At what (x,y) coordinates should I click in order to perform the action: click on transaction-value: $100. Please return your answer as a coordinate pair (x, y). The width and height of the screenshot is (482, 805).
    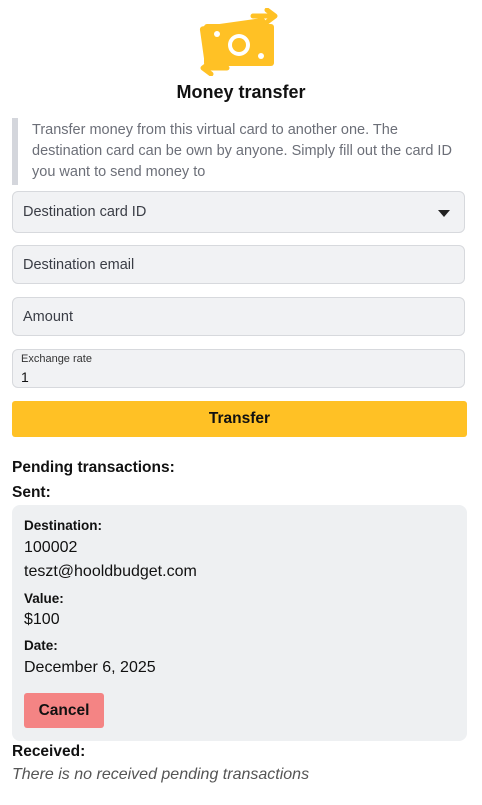
    Looking at the image, I should click on (42, 619).